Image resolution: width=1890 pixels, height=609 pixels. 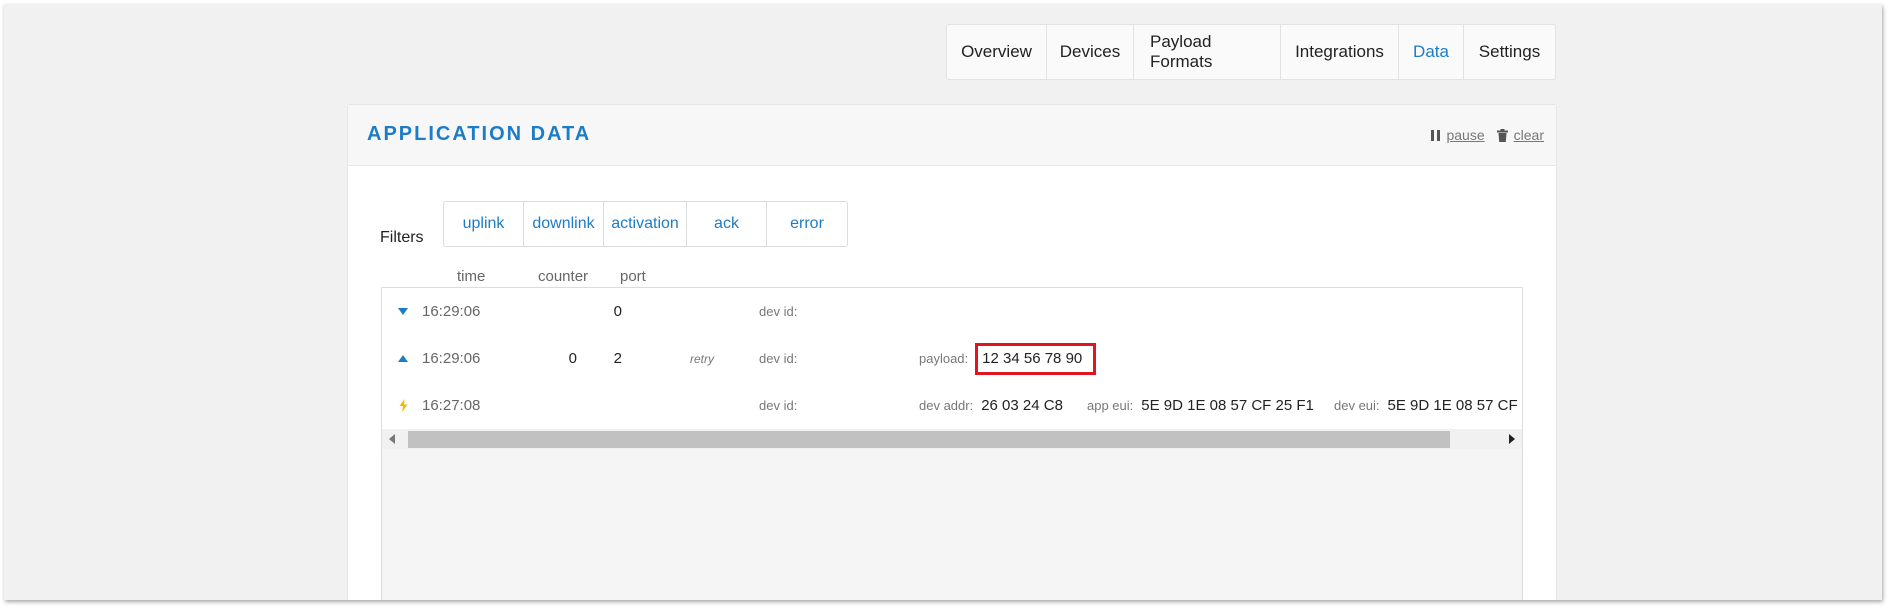 I want to click on row-counter: 0, so click(x=572, y=358).